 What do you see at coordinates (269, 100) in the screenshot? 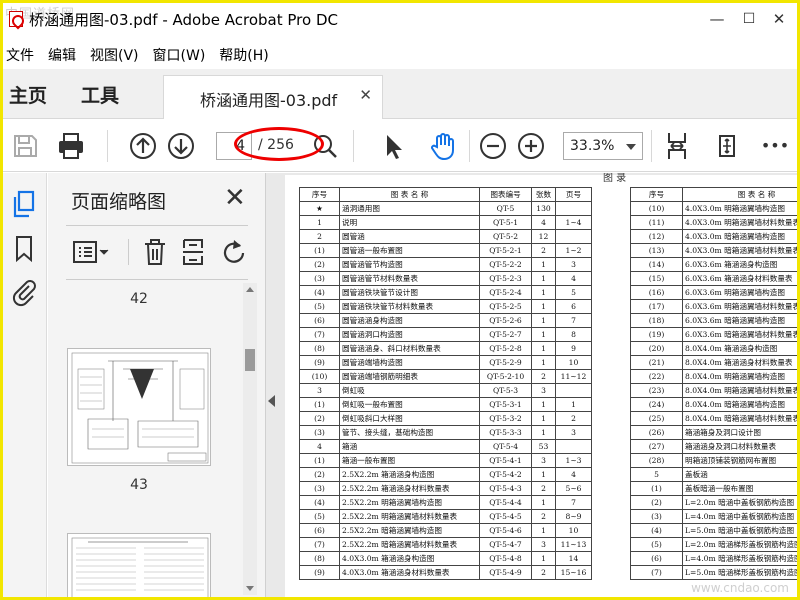
I see `document-tab-label: 桥涵通用图-03.pdf` at bounding box center [269, 100].